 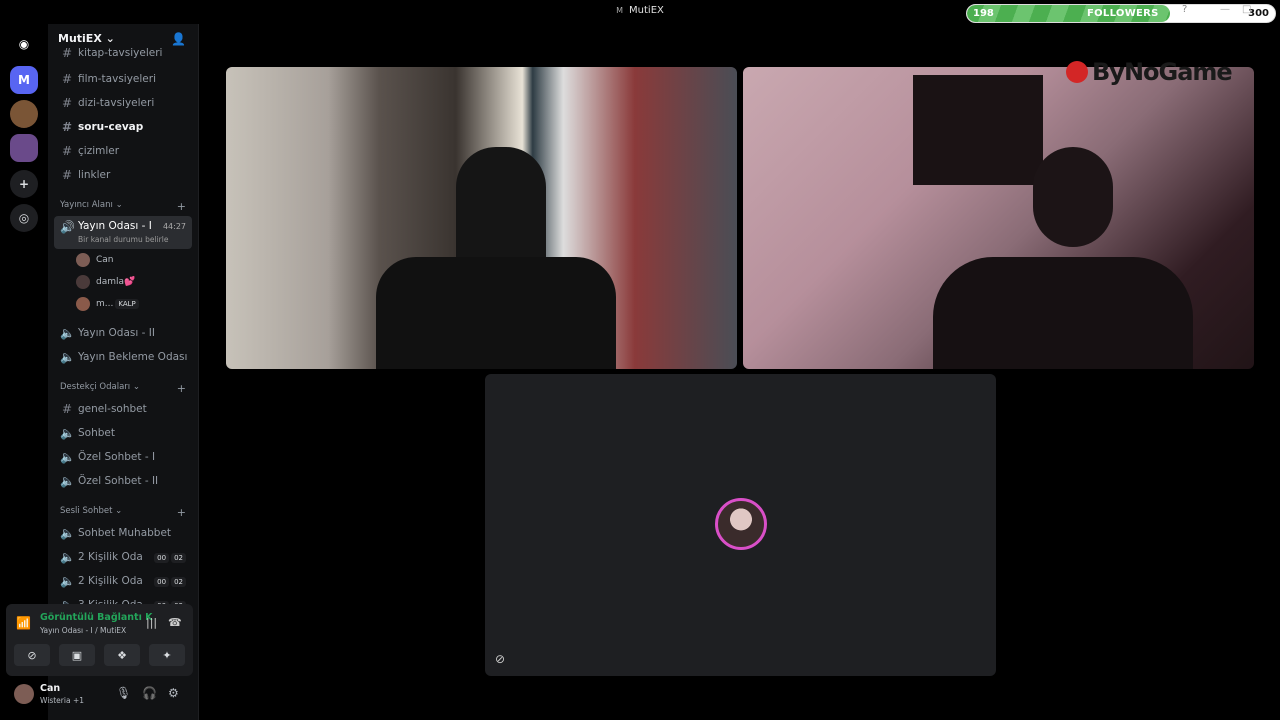 What do you see at coordinates (118, 481) in the screenshot?
I see `channel-label: Özel Sohbet - II` at bounding box center [118, 481].